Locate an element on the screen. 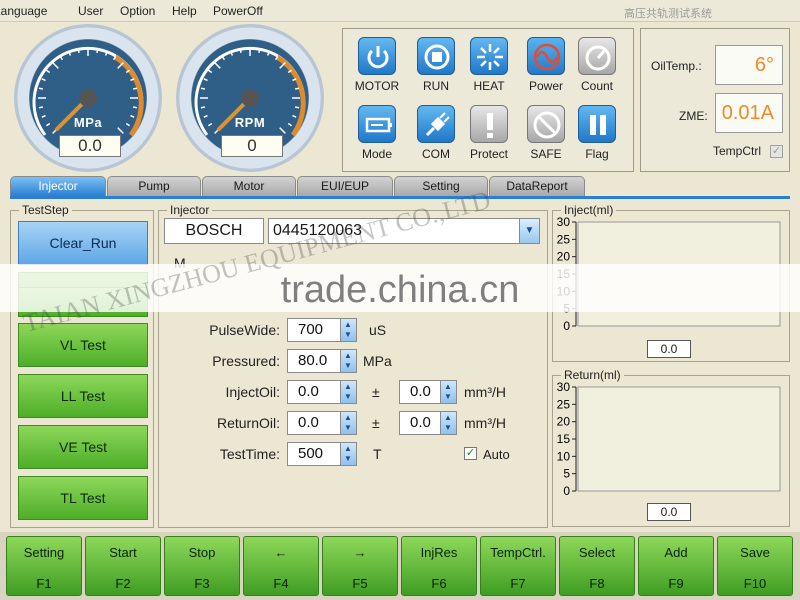 This screenshot has width=800, height=600. brand-field: BOSCH is located at coordinates (214, 231).